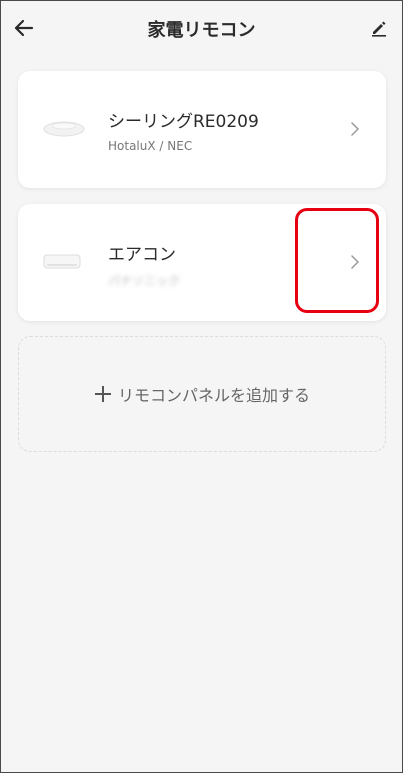 Image resolution: width=403 pixels, height=773 pixels. I want to click on device-name: シーリングRE0209, so click(183, 122).